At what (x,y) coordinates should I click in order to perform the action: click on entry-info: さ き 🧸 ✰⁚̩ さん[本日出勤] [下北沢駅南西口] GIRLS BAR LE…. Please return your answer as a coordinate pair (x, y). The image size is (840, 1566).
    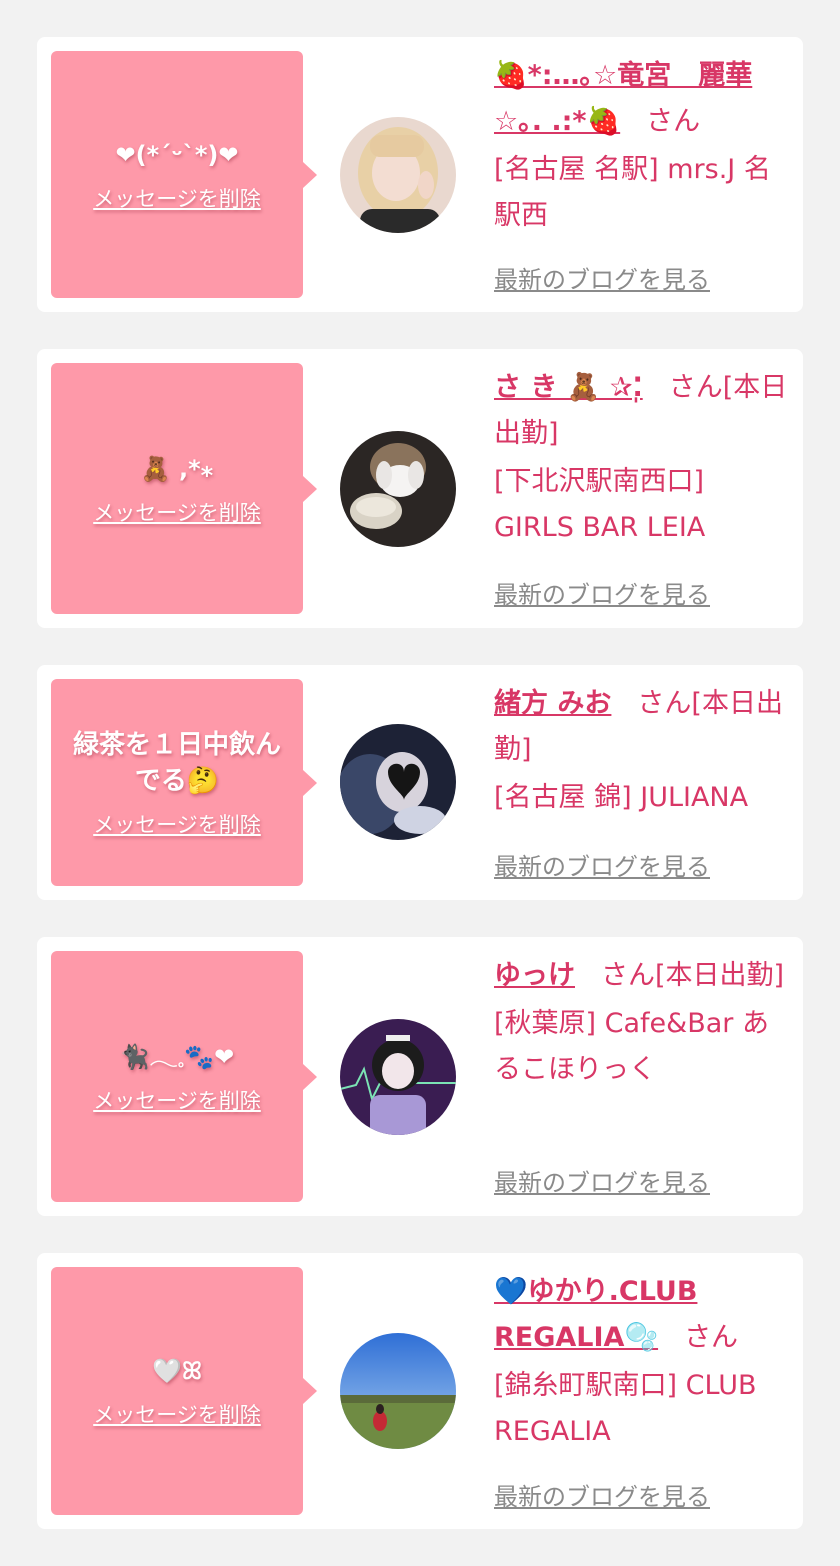
    Looking at the image, I should click on (641, 458).